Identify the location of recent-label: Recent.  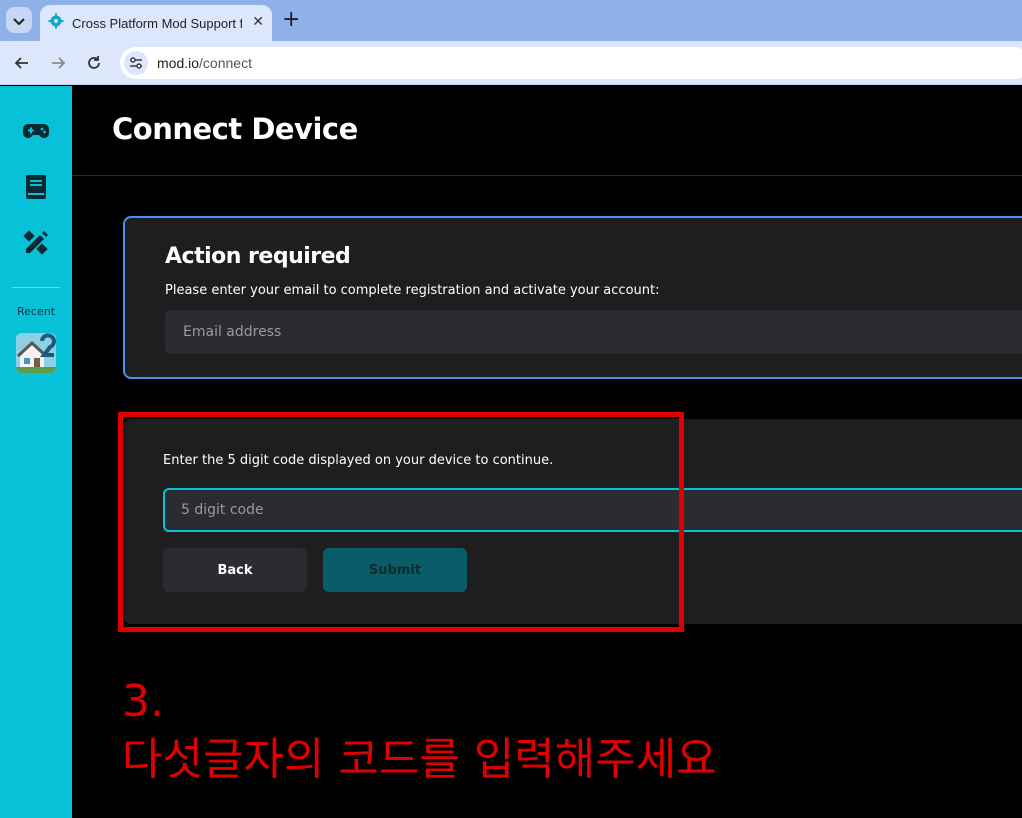
(36, 311).